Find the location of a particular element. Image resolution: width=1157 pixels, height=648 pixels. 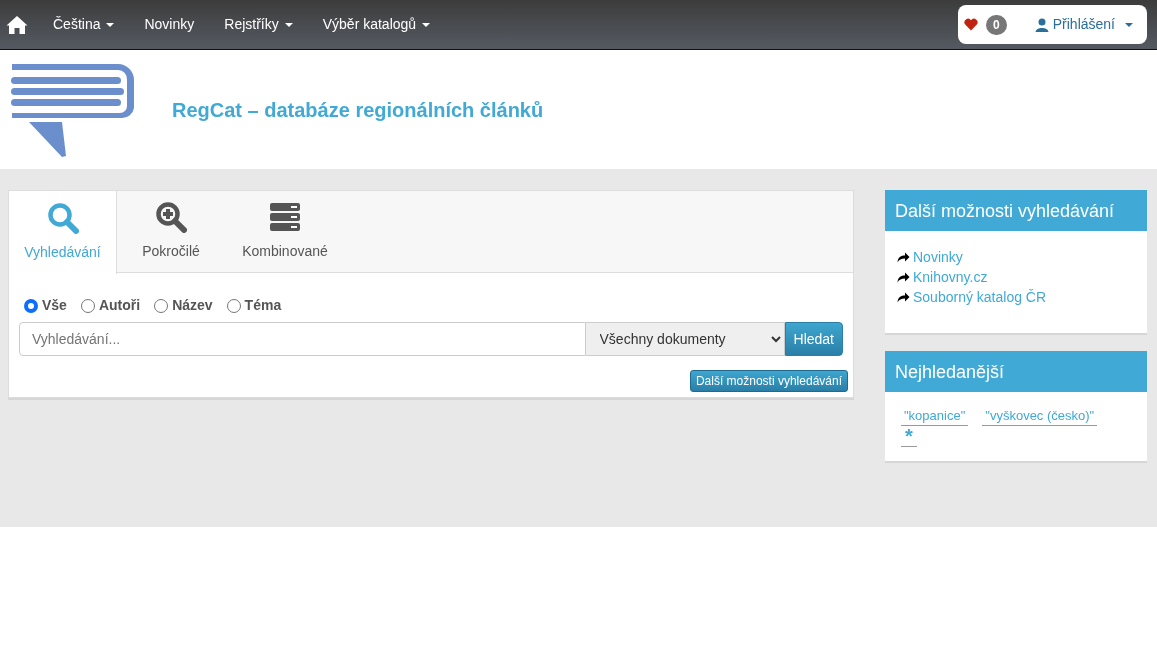

radio-label: Název is located at coordinates (192, 305).